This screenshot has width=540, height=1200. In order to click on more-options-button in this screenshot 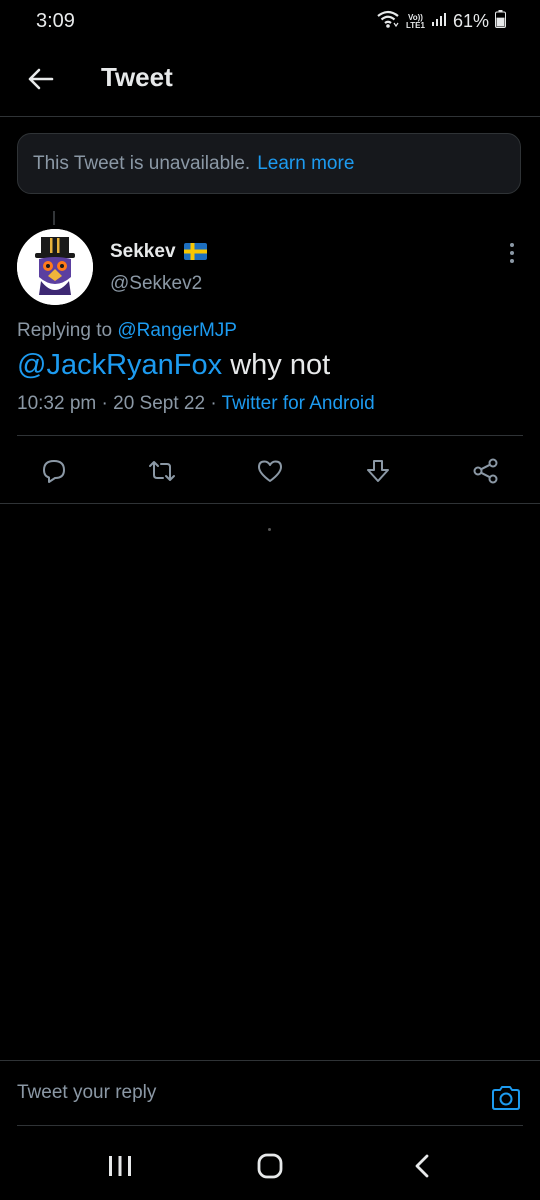, I will do `click(512, 253)`.